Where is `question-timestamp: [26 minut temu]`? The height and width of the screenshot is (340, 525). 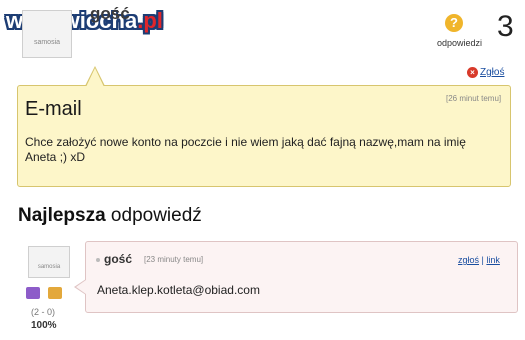 question-timestamp: [26 minut temu] is located at coordinates (474, 98).